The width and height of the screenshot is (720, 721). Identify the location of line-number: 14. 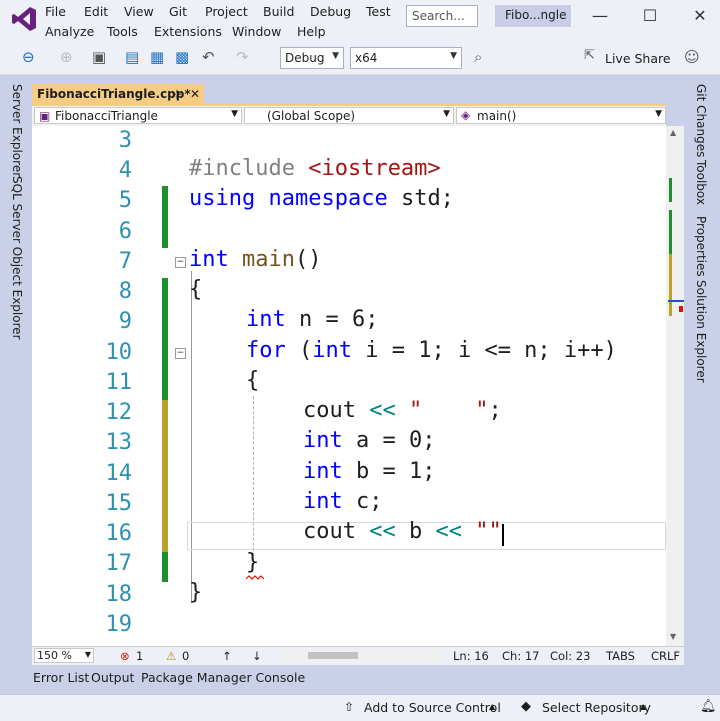
(119, 473).